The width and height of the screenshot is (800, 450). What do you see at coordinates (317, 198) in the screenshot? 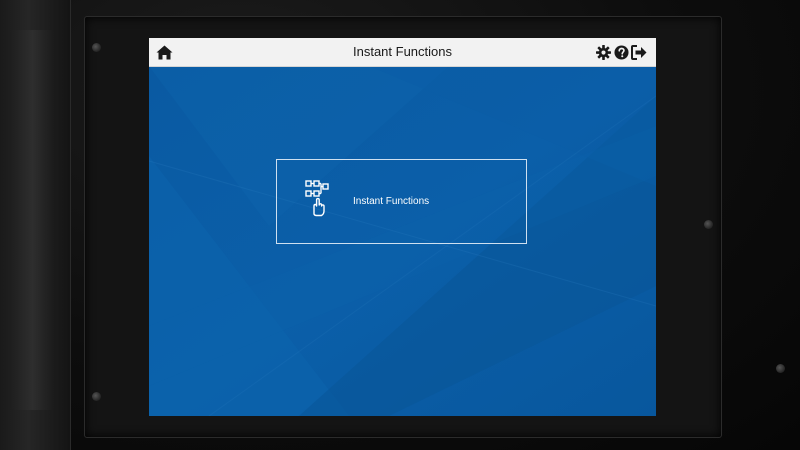
I see `workflow-touch-icon` at bounding box center [317, 198].